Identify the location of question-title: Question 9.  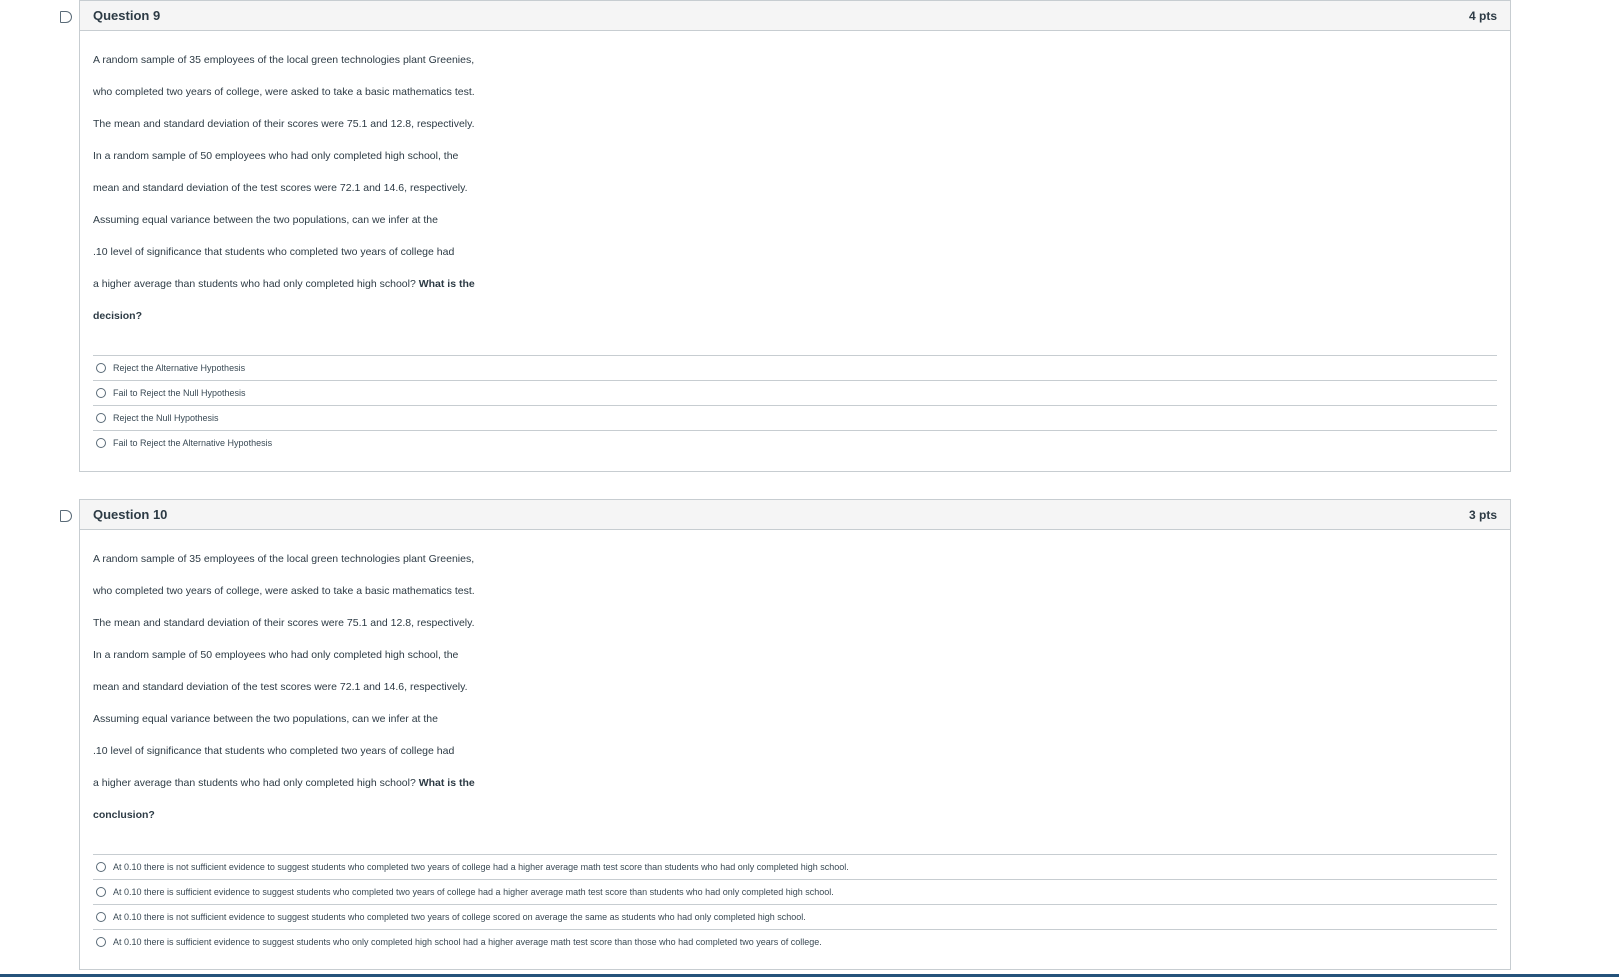
(127, 15).